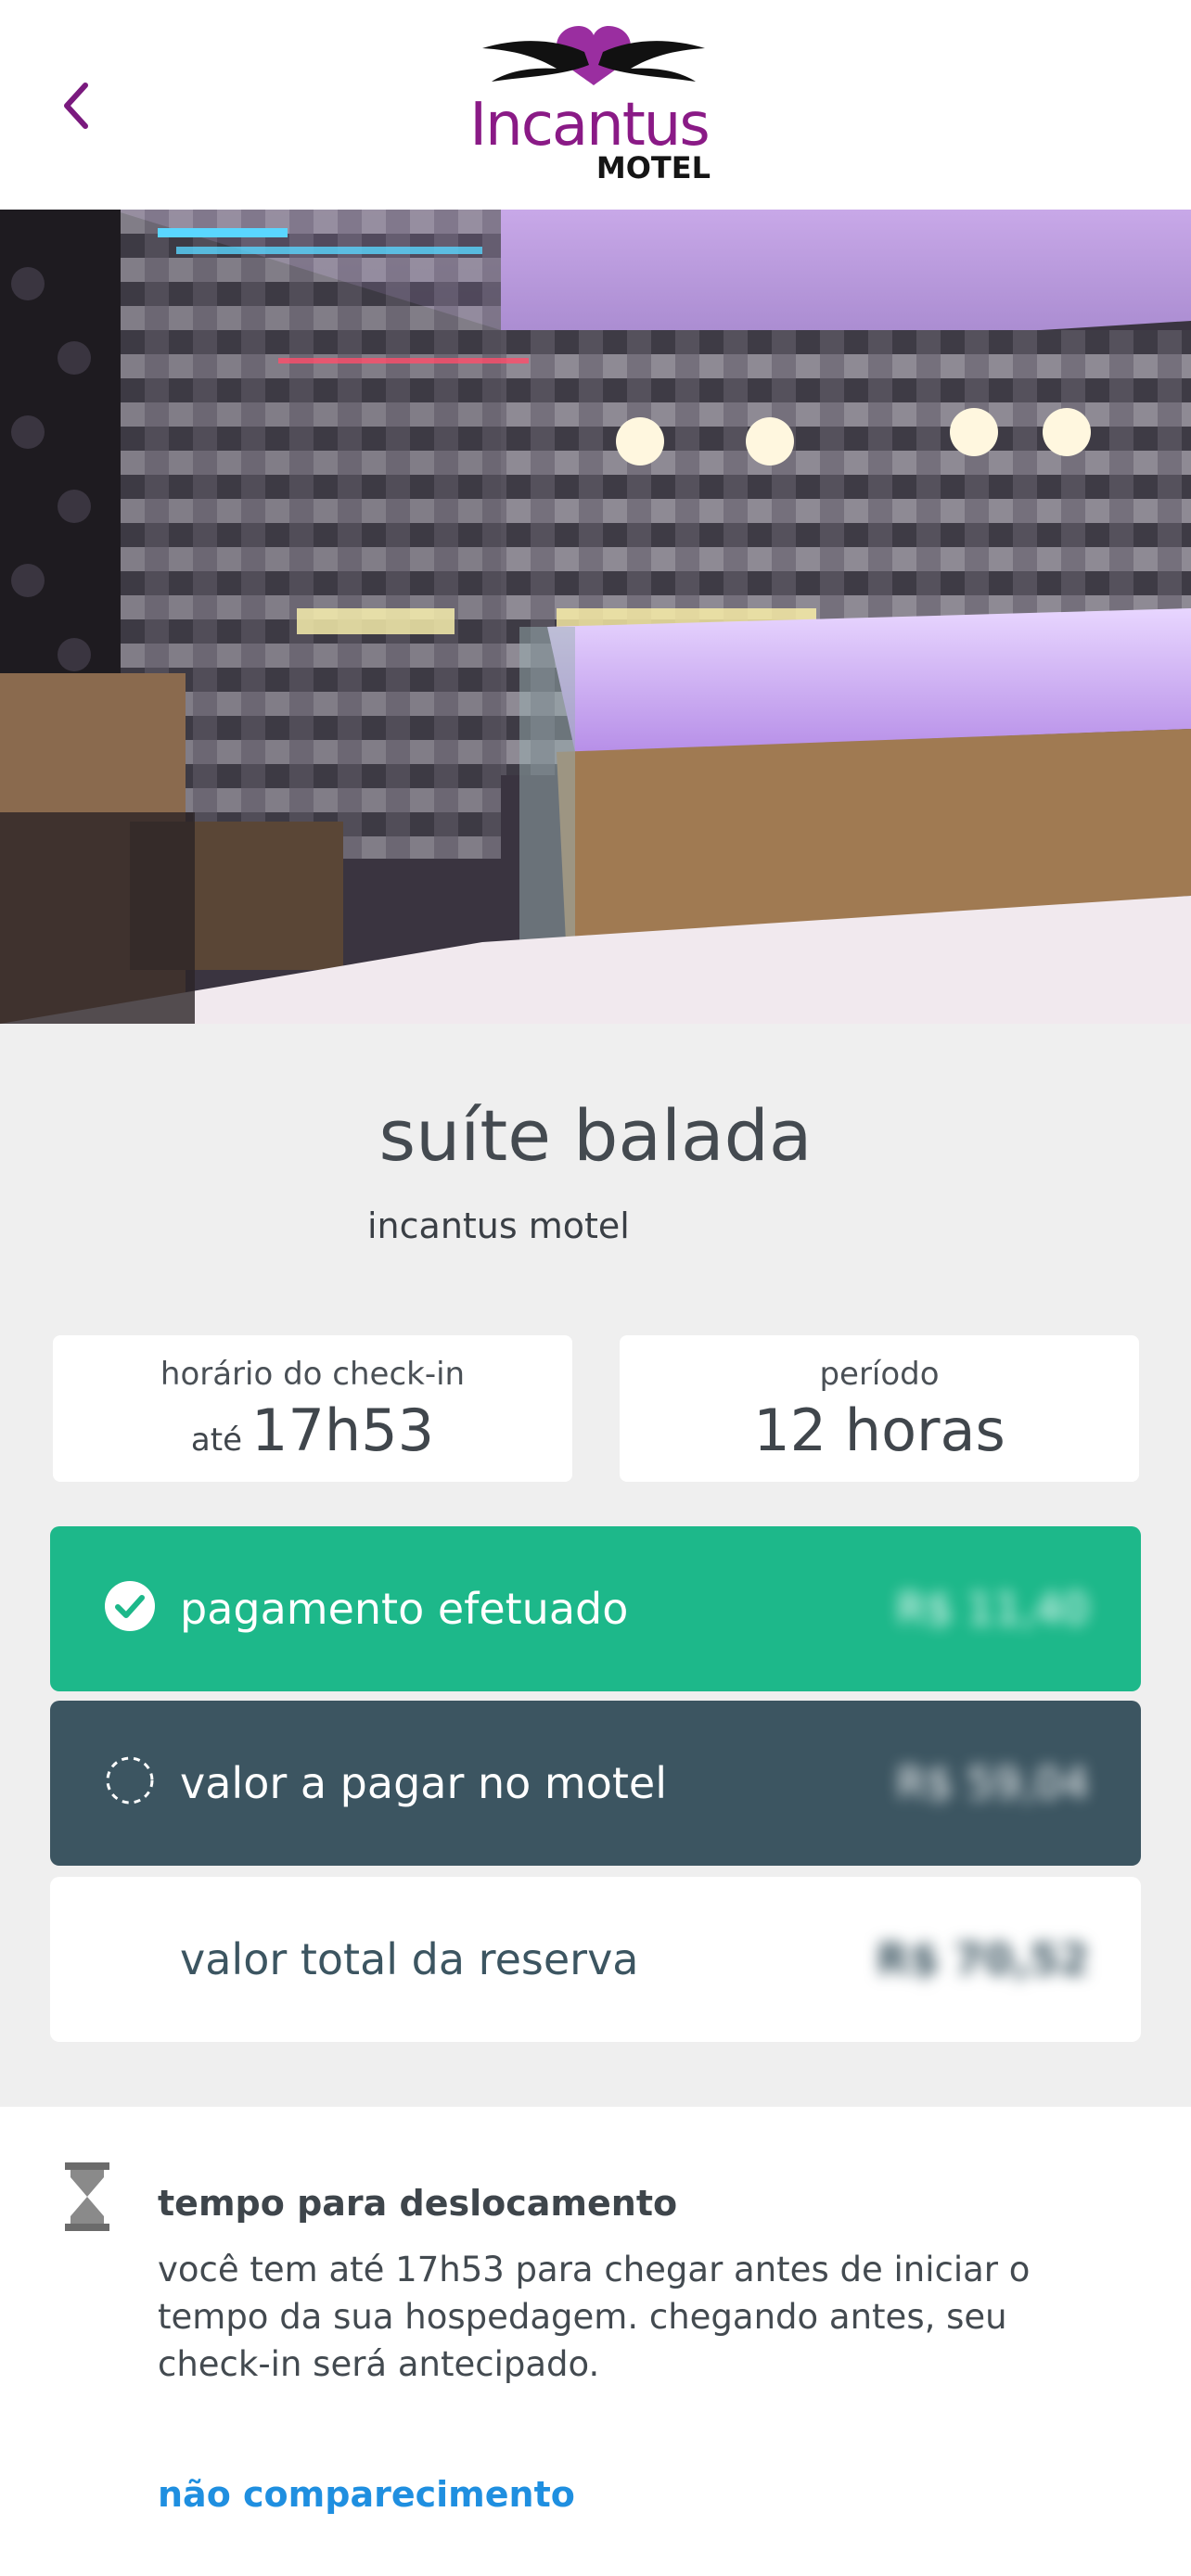 The height and width of the screenshot is (2576, 1191). I want to click on checkin-time: 17h53, so click(343, 1430).